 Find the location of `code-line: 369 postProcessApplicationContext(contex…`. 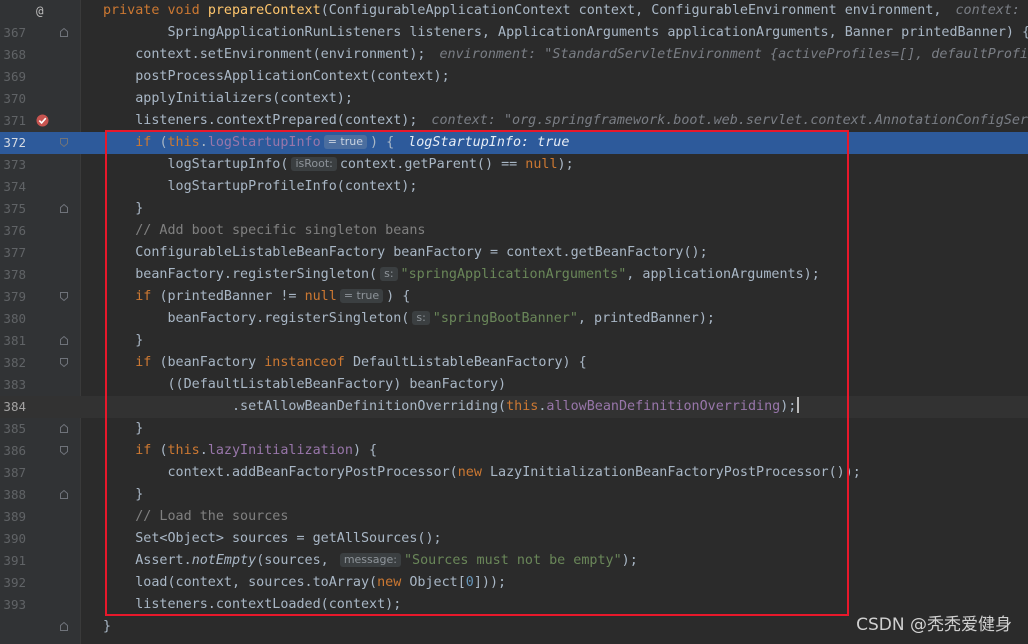

code-line: 369 postProcessApplicationContext(contex… is located at coordinates (514, 77).